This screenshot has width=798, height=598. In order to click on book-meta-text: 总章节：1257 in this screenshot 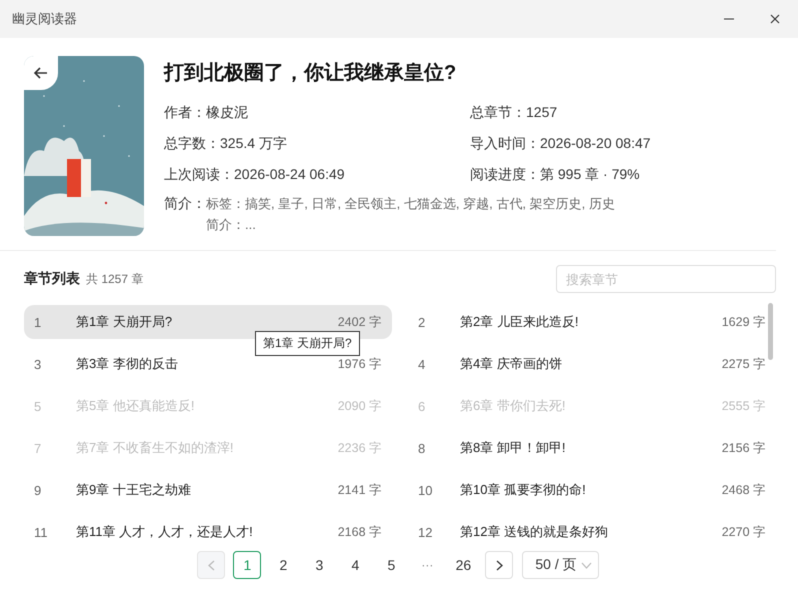, I will do `click(514, 112)`.